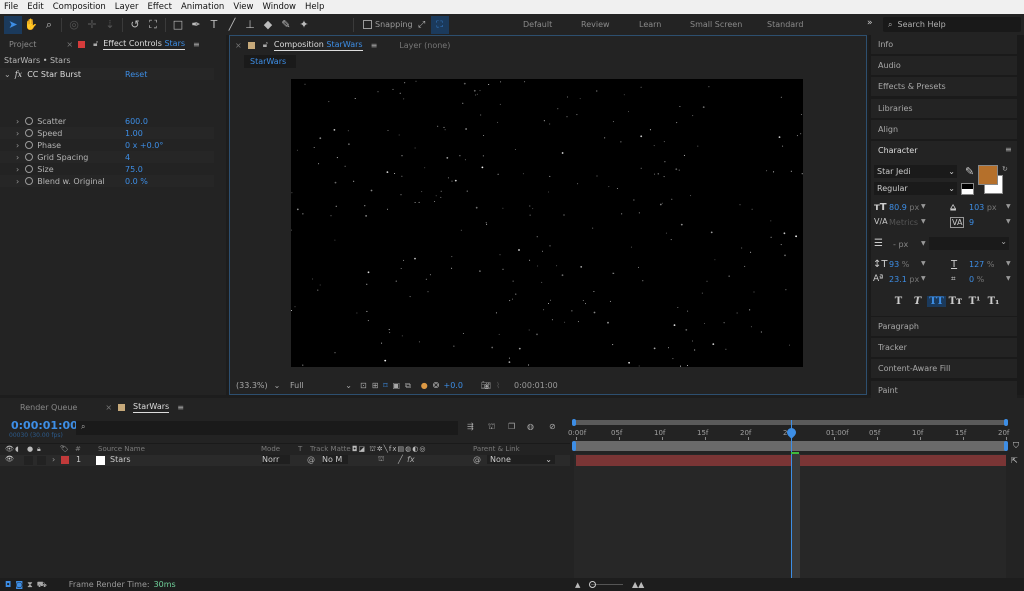 This screenshot has width=1024, height=591. I want to click on menu-animation: Animation, so click(202, 7).